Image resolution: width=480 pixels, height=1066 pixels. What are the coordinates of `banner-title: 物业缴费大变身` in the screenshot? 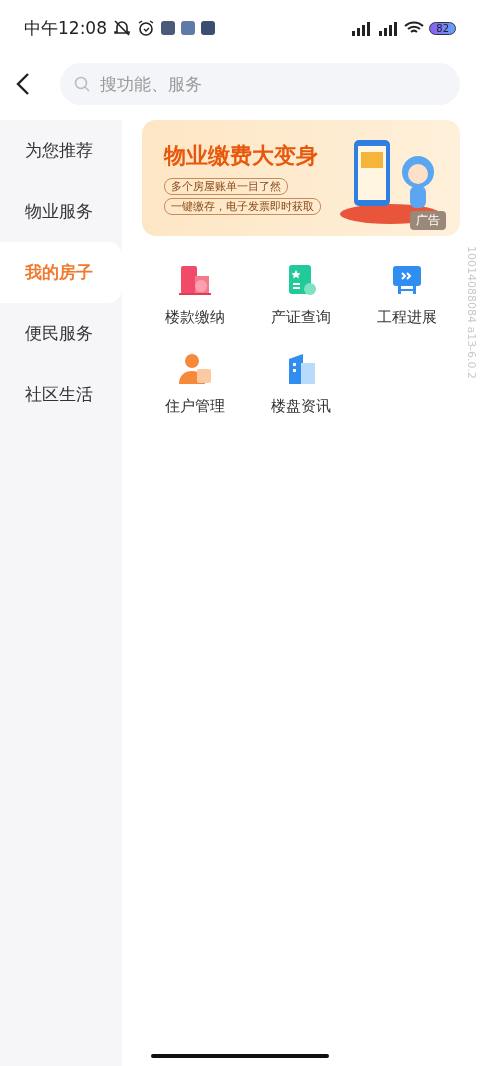 It's located at (241, 156).